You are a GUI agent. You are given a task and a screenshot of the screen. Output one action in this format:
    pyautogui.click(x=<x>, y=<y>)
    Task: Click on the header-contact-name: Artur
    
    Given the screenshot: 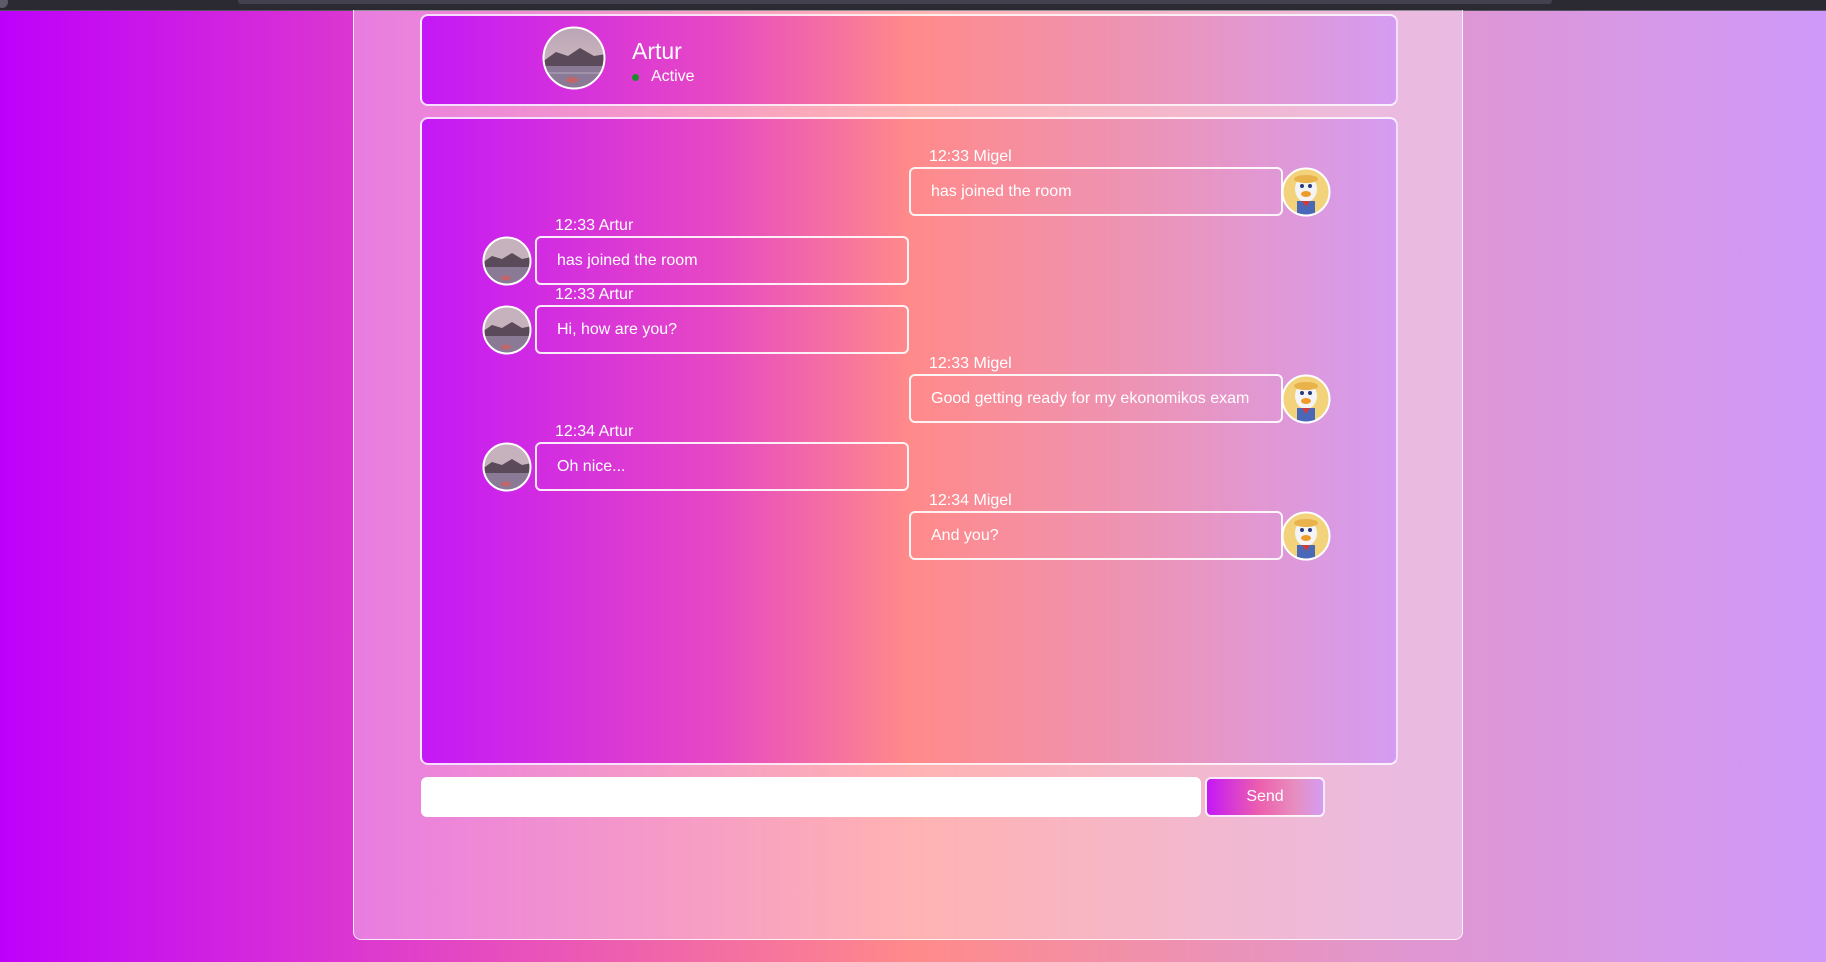 What is the action you would take?
    pyautogui.click(x=657, y=51)
    